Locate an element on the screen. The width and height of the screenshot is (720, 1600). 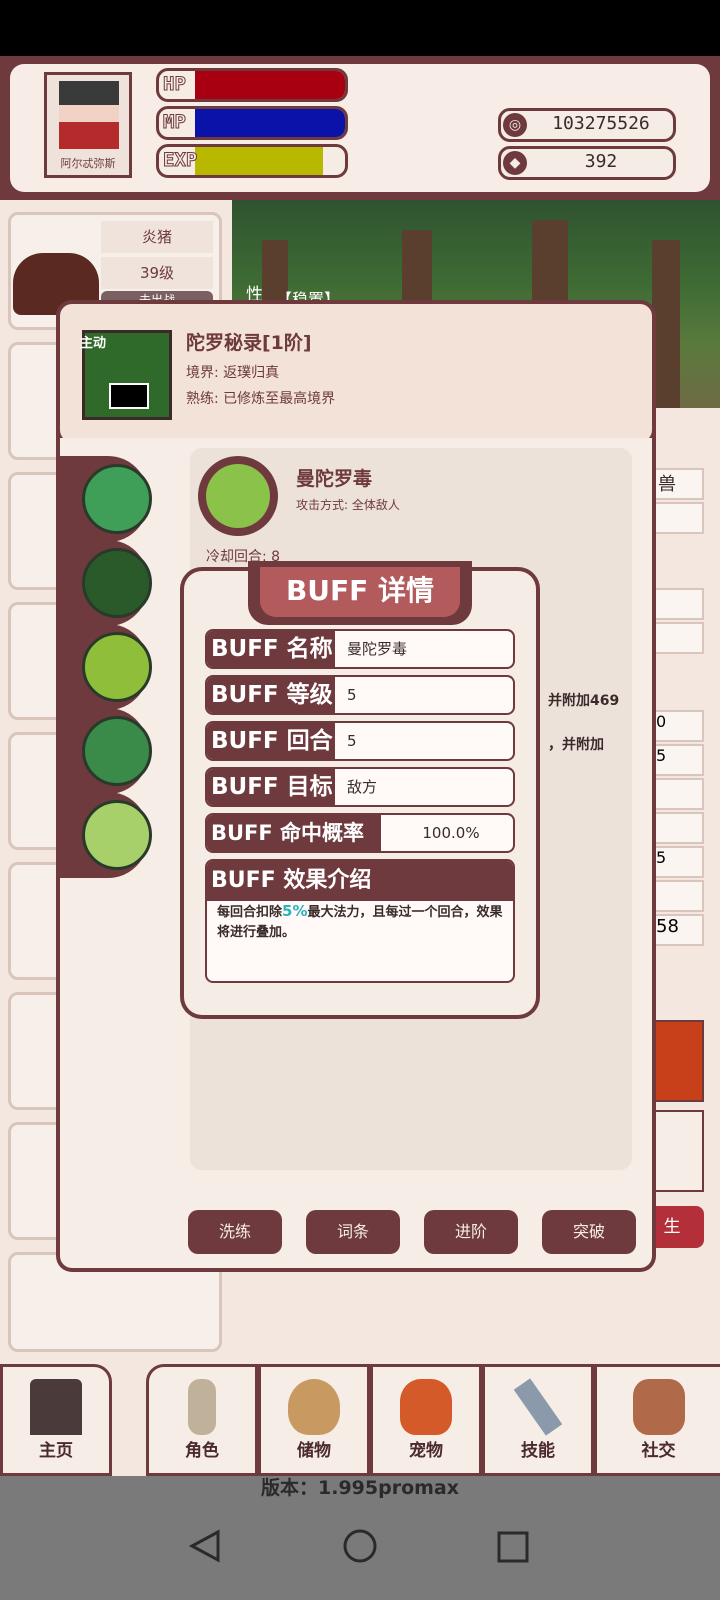
nav-home: 主页 is located at coordinates (56, 1420).